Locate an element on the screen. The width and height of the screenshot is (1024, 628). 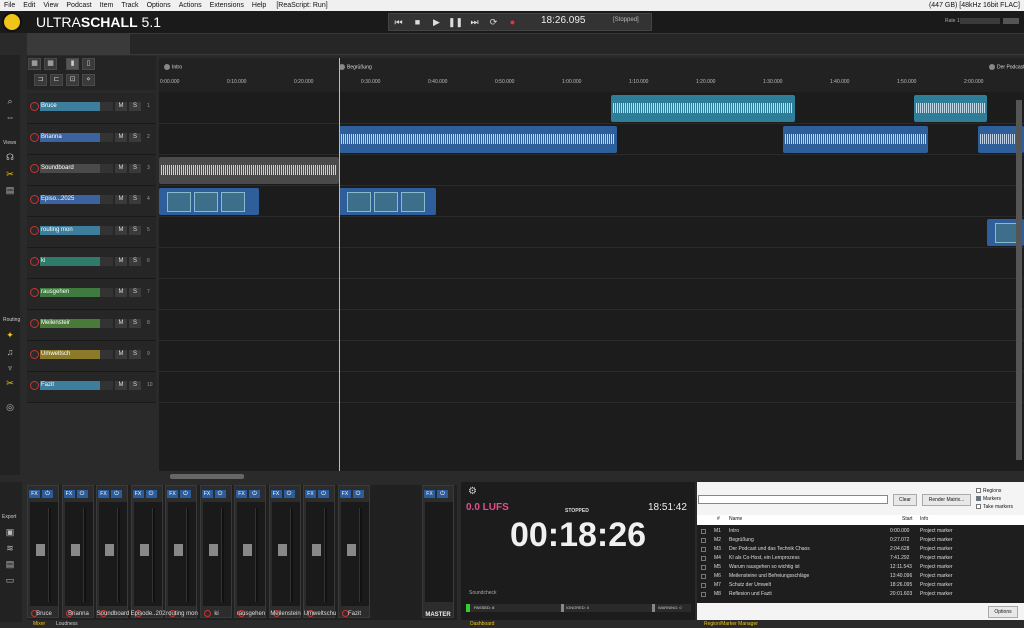
vertical-scrollbar is located at coordinates (1019, 280).